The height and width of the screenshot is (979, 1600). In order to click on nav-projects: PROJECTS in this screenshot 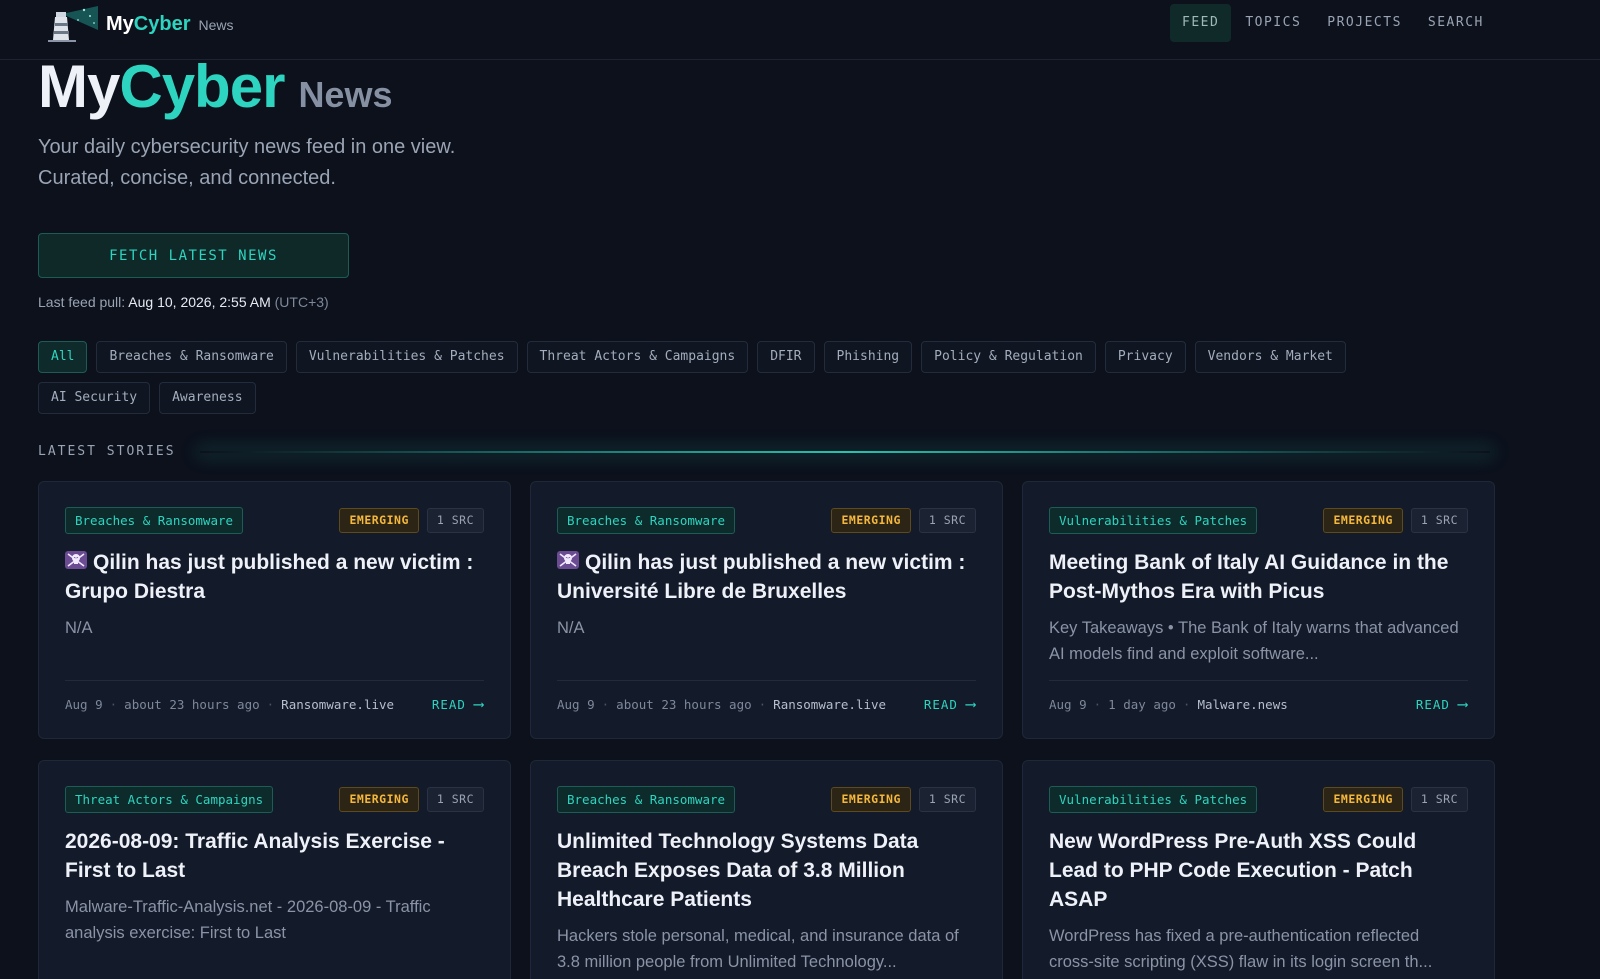, I will do `click(1364, 23)`.